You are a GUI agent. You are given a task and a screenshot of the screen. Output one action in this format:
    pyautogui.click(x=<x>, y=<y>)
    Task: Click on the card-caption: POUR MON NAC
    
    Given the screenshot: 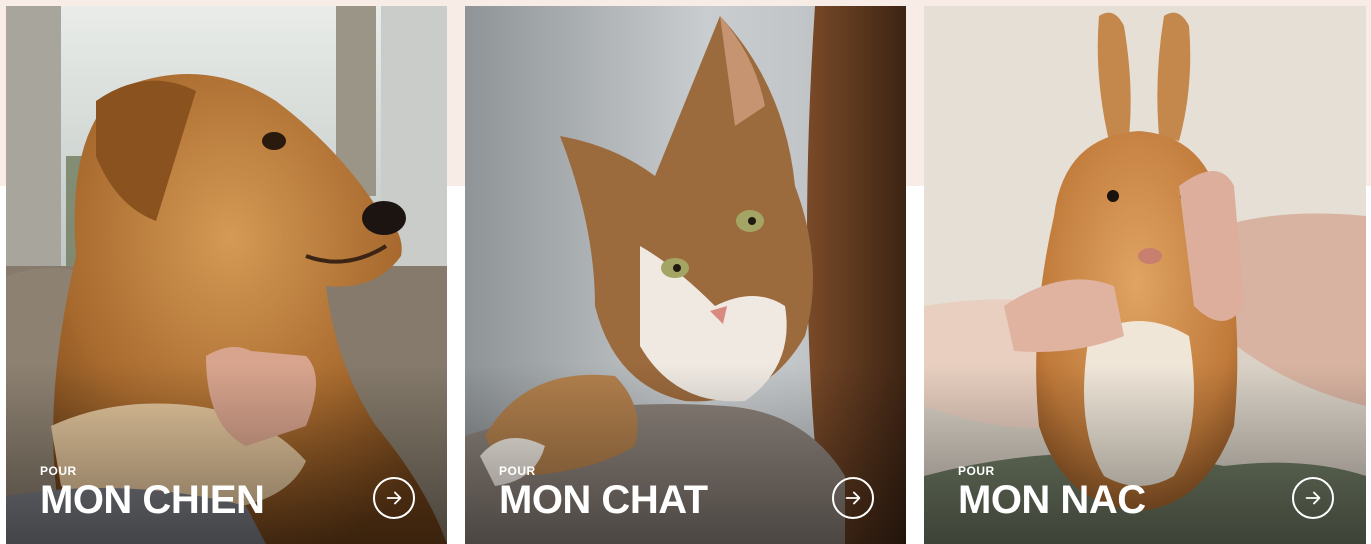 What is the action you would take?
    pyautogui.click(x=1052, y=493)
    